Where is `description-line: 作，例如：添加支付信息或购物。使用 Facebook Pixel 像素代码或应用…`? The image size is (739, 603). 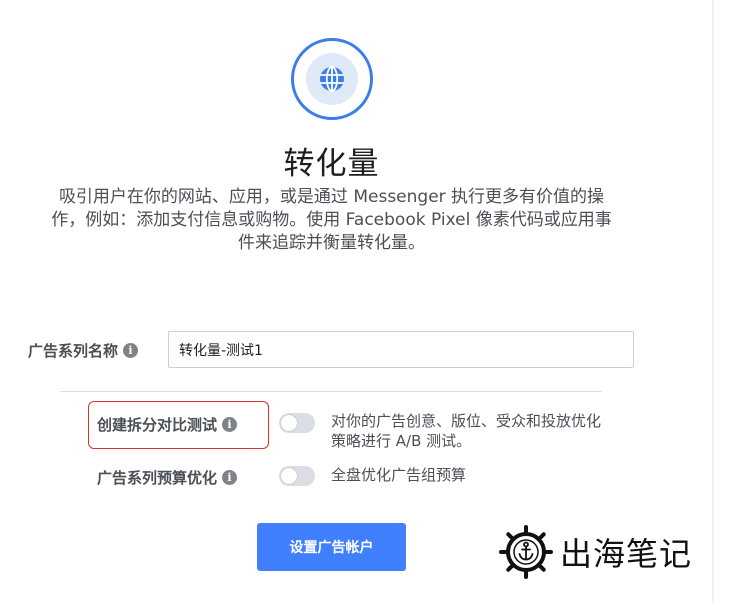 description-line: 作，例如：添加支付信息或购物。使用 Facebook Pixel 像素代码或应用… is located at coordinates (331, 220).